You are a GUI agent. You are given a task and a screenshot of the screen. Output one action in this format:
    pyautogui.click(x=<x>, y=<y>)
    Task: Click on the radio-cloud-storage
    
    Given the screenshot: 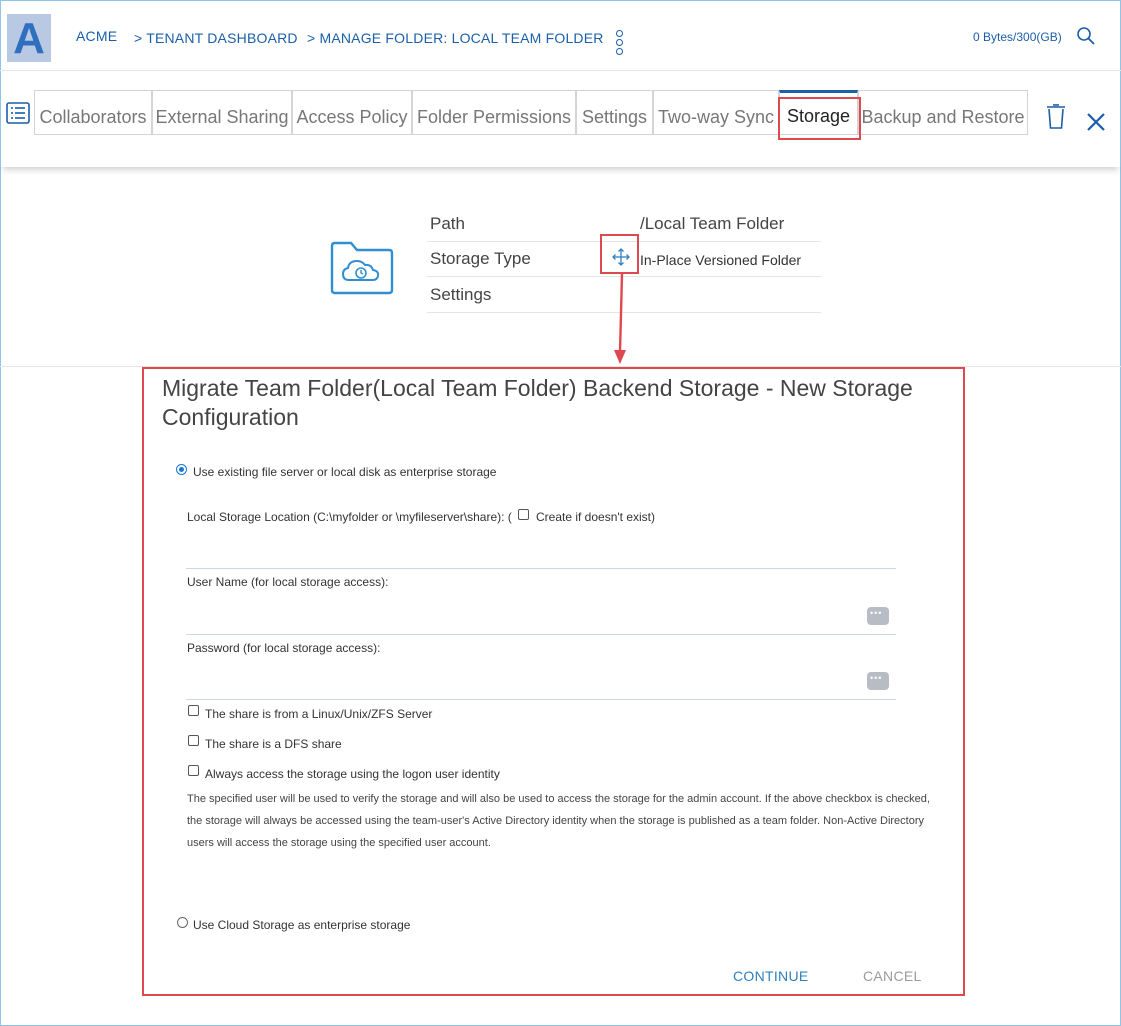 What is the action you would take?
    pyautogui.click(x=182, y=922)
    